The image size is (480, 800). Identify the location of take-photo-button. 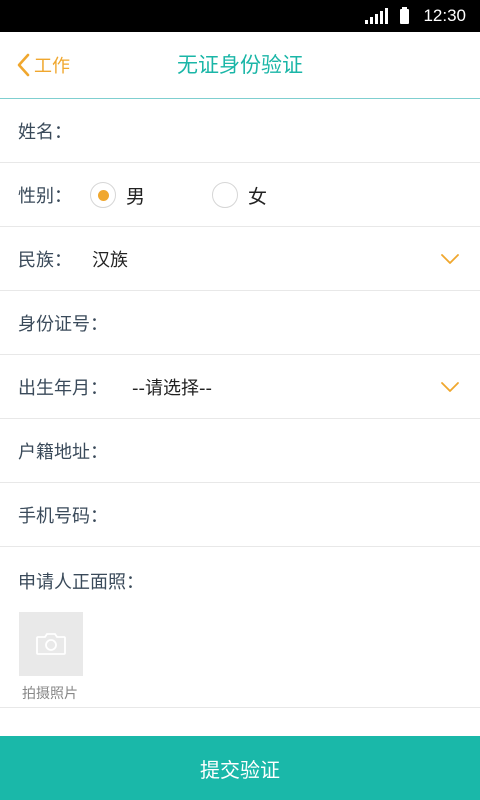
(51, 644).